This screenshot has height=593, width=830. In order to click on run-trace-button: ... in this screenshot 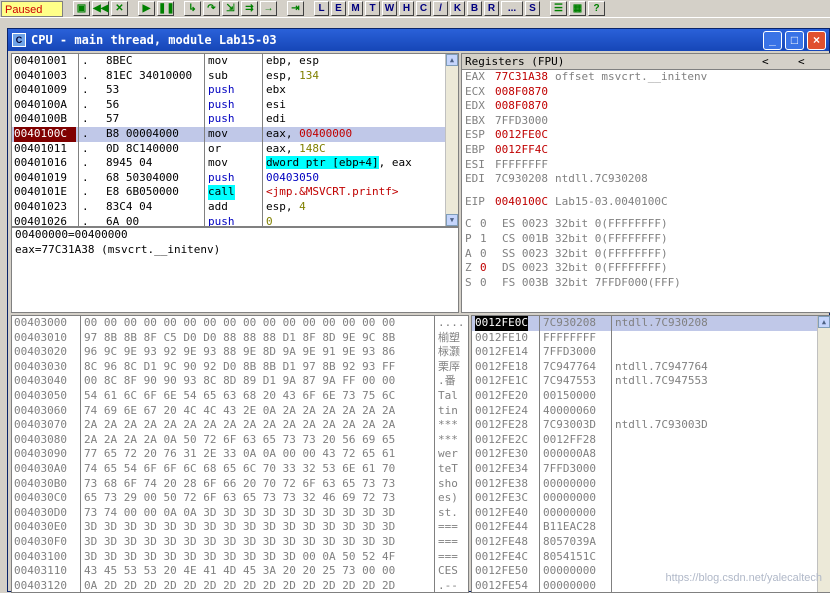, I will do `click(512, 8)`.